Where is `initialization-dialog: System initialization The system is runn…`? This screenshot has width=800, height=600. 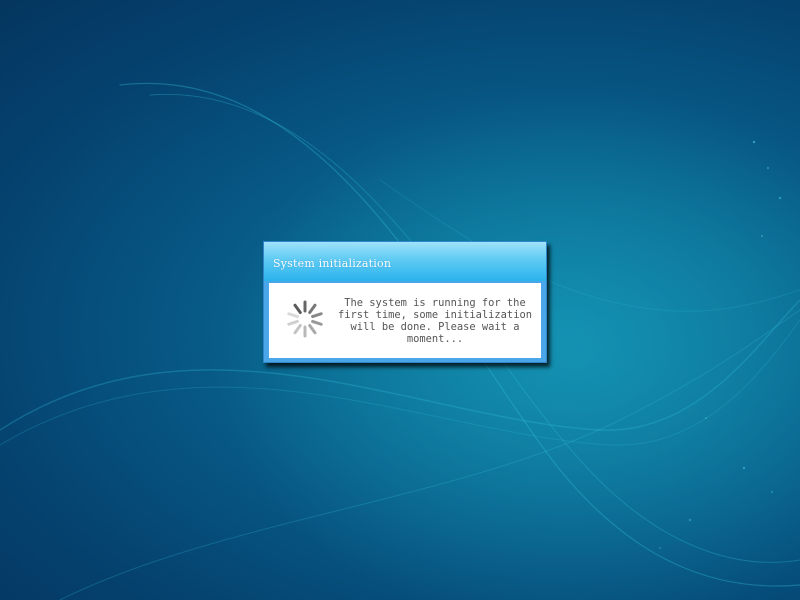 initialization-dialog: System initialization The system is runn… is located at coordinates (405, 302).